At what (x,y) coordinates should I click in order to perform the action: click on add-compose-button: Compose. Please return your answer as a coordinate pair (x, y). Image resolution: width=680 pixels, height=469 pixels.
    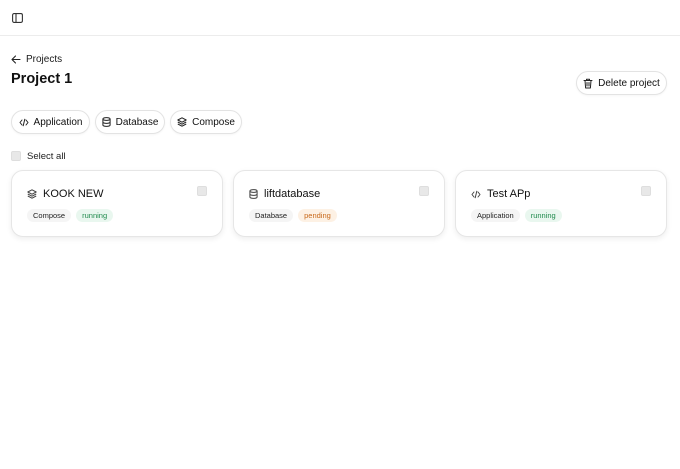
    Looking at the image, I should click on (206, 122).